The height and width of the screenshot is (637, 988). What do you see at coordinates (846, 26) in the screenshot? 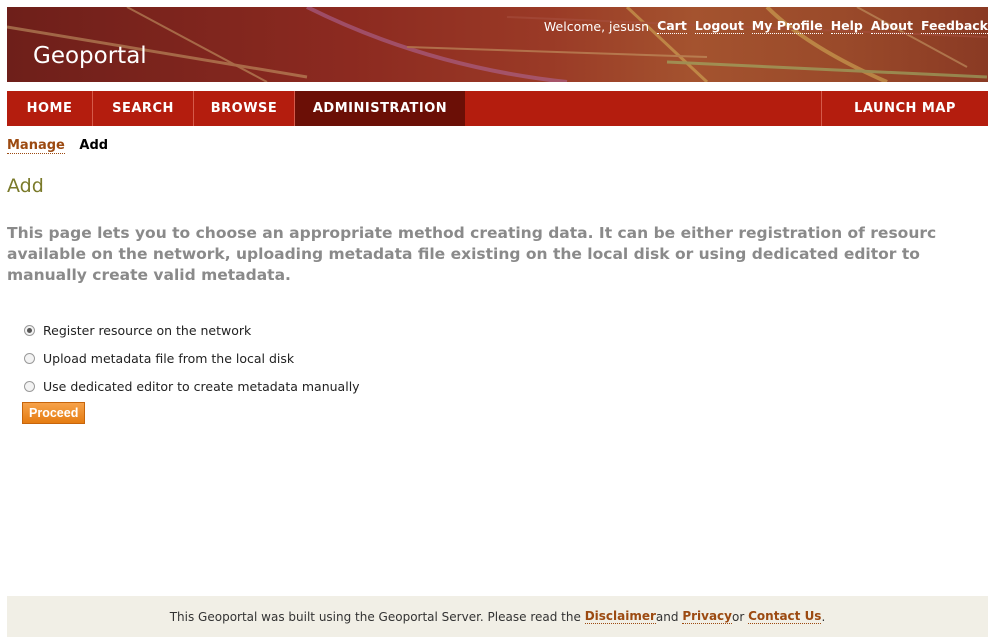
I see `help-link: Help` at bounding box center [846, 26].